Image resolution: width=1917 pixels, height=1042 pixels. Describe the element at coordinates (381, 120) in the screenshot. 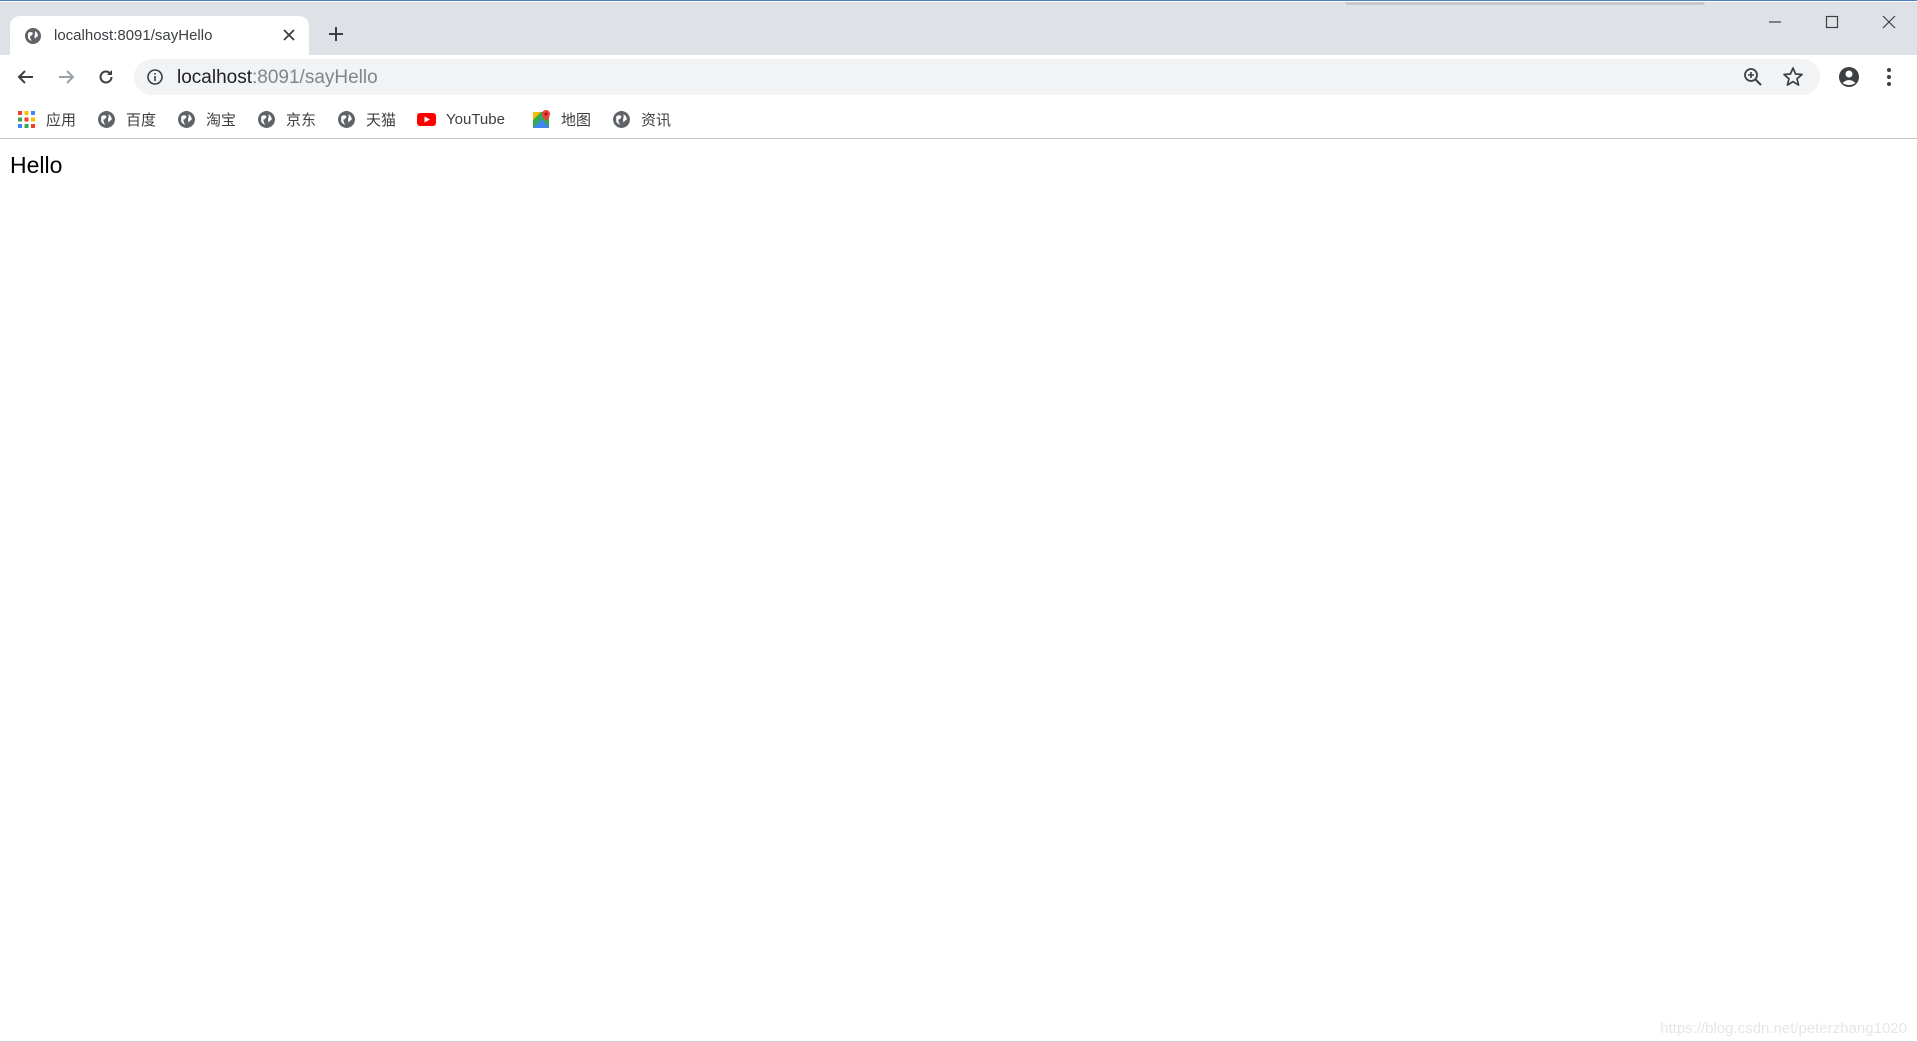

I see `bookmark-label: 天猫` at that location.